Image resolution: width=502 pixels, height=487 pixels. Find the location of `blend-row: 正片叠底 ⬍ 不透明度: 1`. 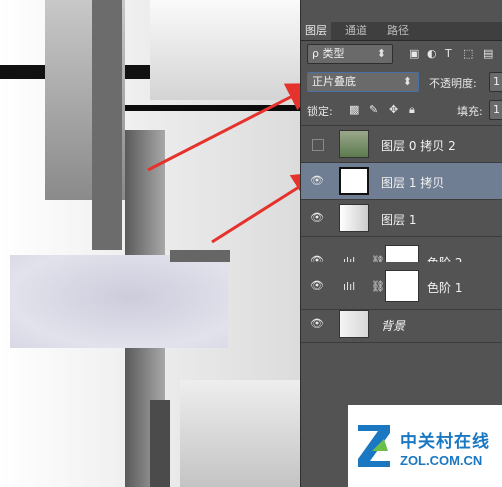

blend-row: 正片叠底 ⬍ 不透明度: 1 is located at coordinates (401, 83).